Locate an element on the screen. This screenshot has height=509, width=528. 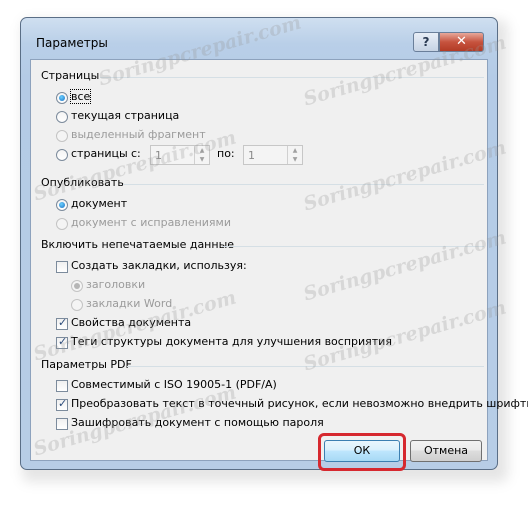
pdf-divider is located at coordinates (305, 366).